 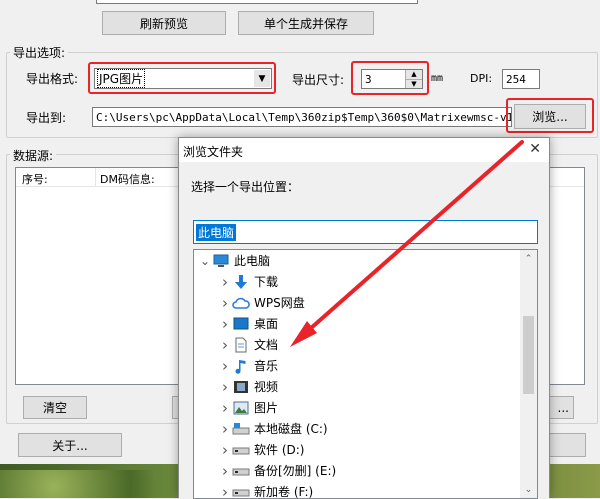 What do you see at coordinates (550, 115) in the screenshot?
I see `browse-highlight` at bounding box center [550, 115].